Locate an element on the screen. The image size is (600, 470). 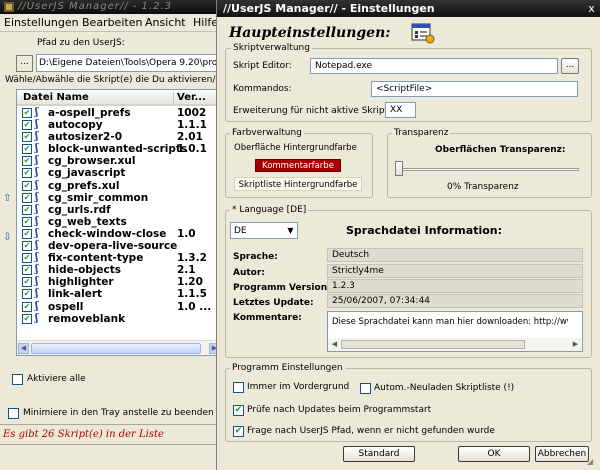
row-name: removeblank is located at coordinates (87, 318).